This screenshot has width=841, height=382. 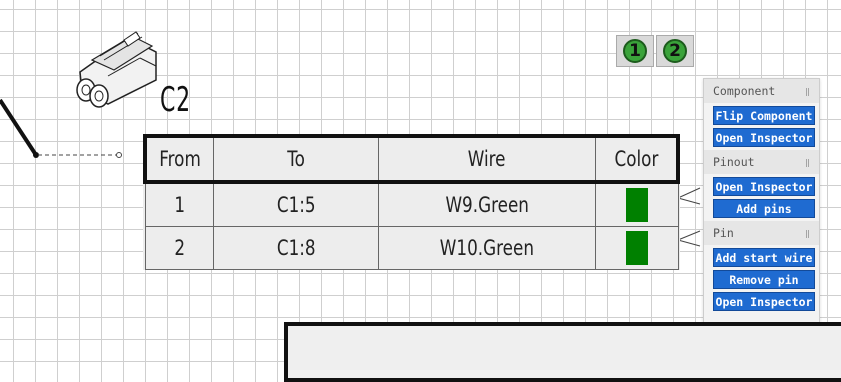 I want to click on remove-pin-button: Remove pin, so click(x=764, y=279).